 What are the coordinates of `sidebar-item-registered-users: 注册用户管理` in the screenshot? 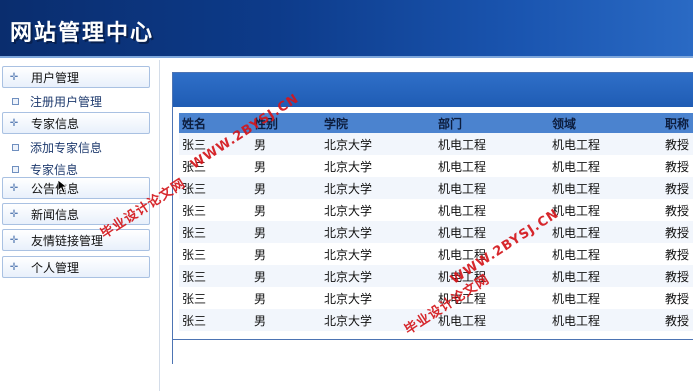 It's located at (57, 101).